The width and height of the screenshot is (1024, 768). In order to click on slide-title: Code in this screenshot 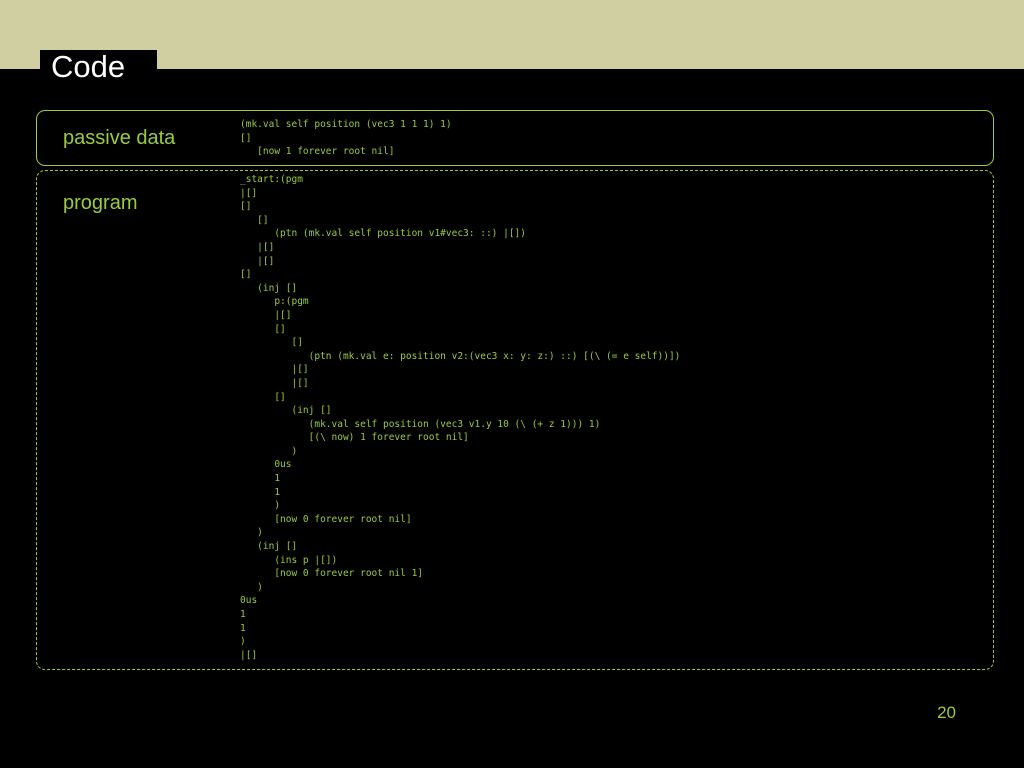, I will do `click(88, 66)`.